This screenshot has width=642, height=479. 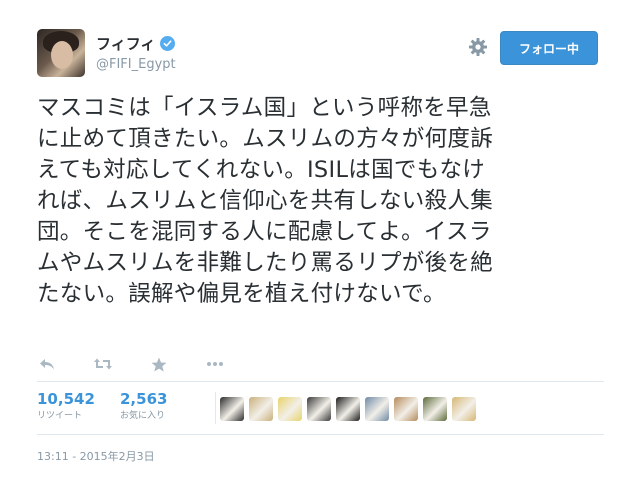 I want to click on tweet-actions, so click(x=149, y=364).